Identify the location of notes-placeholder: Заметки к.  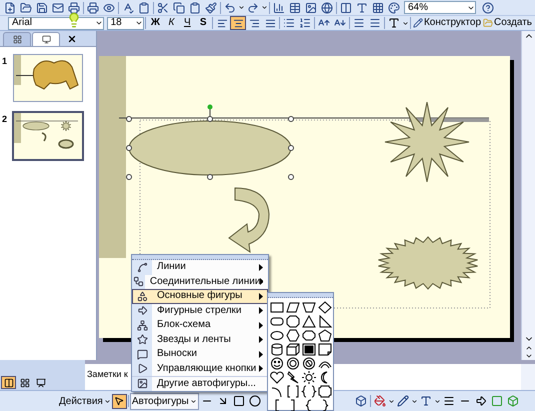
(107, 374).